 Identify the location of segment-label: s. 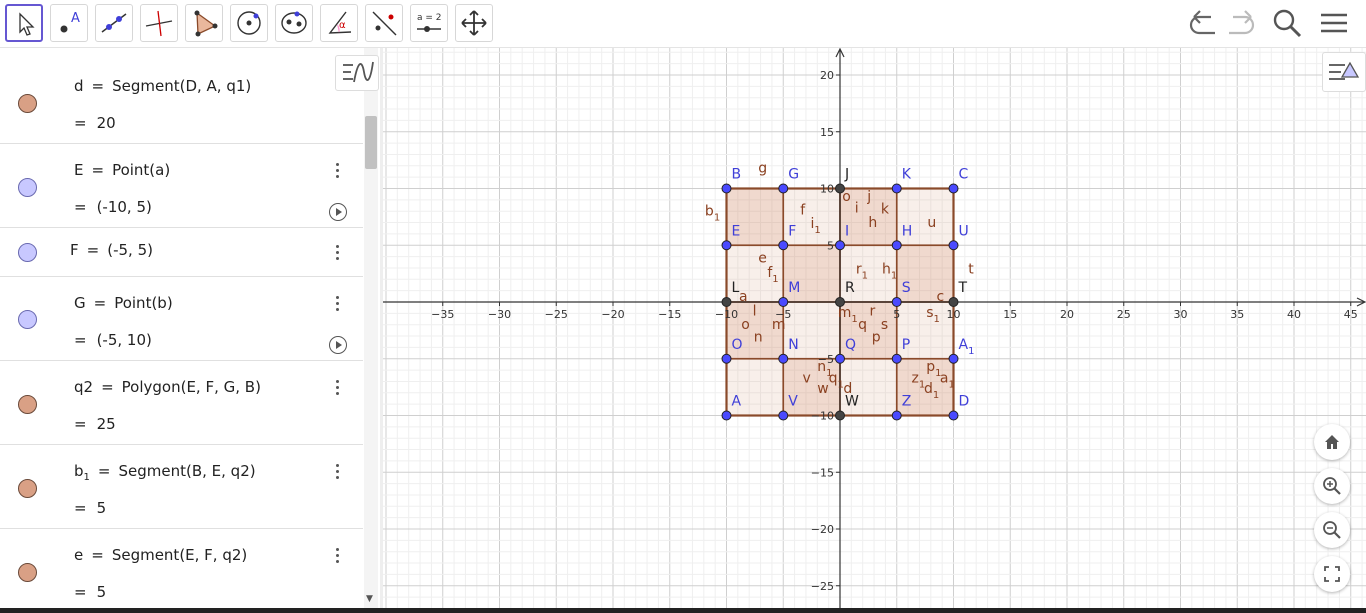
(884, 325).